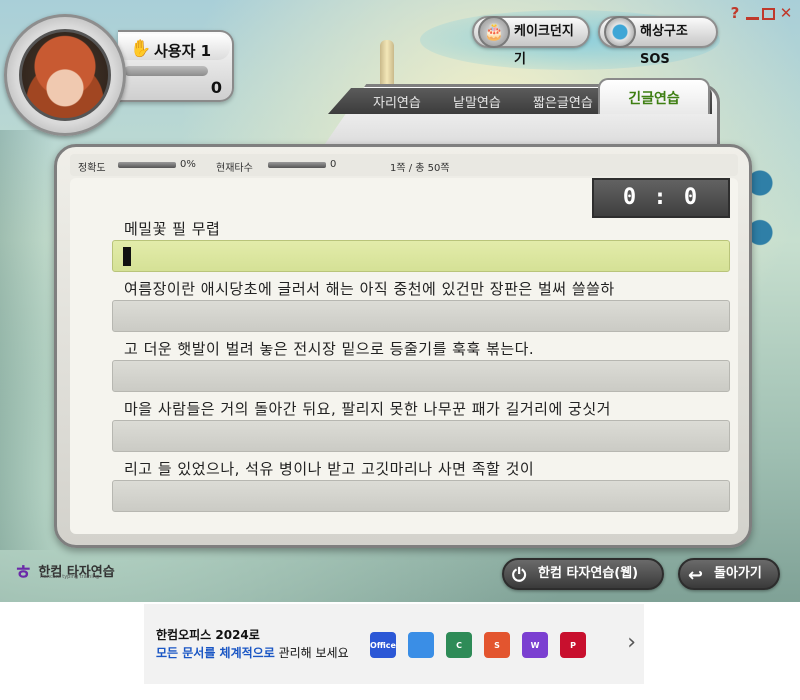 This screenshot has height=700, width=800. Describe the element at coordinates (786, 14) in the screenshot. I see `close-button: ✕` at that location.